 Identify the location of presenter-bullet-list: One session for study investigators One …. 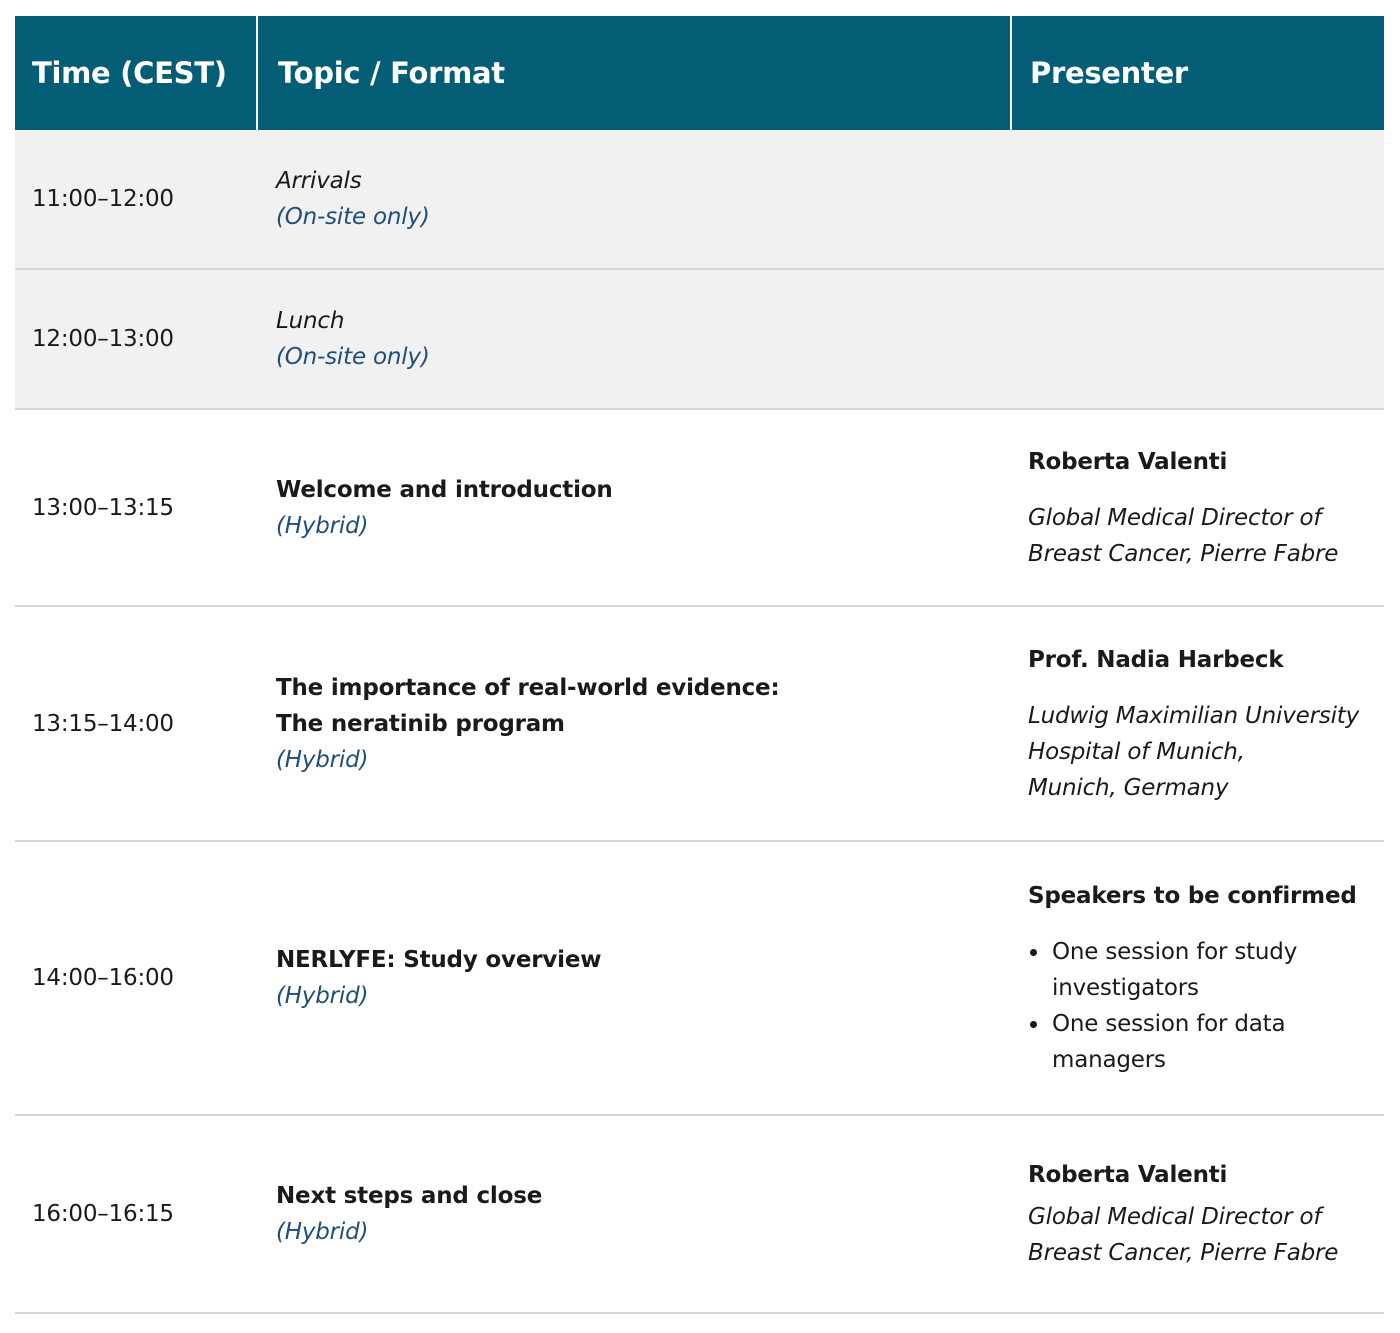
(1192, 1006).